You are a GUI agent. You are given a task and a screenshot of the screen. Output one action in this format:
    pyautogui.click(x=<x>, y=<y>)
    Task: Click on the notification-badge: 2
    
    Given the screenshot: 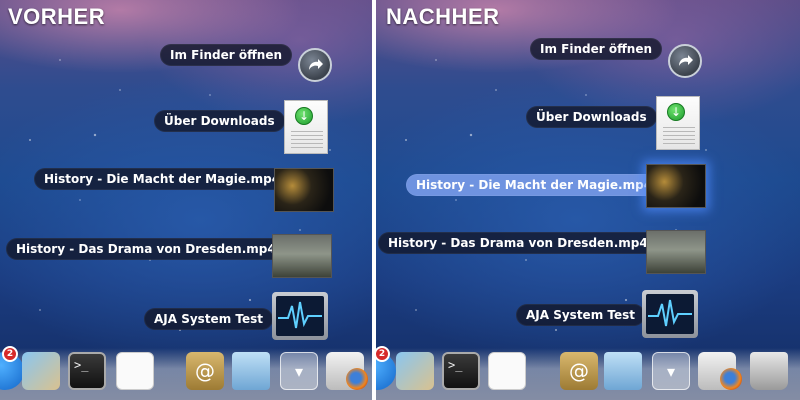 What is the action you would take?
    pyautogui.click(x=10, y=354)
    